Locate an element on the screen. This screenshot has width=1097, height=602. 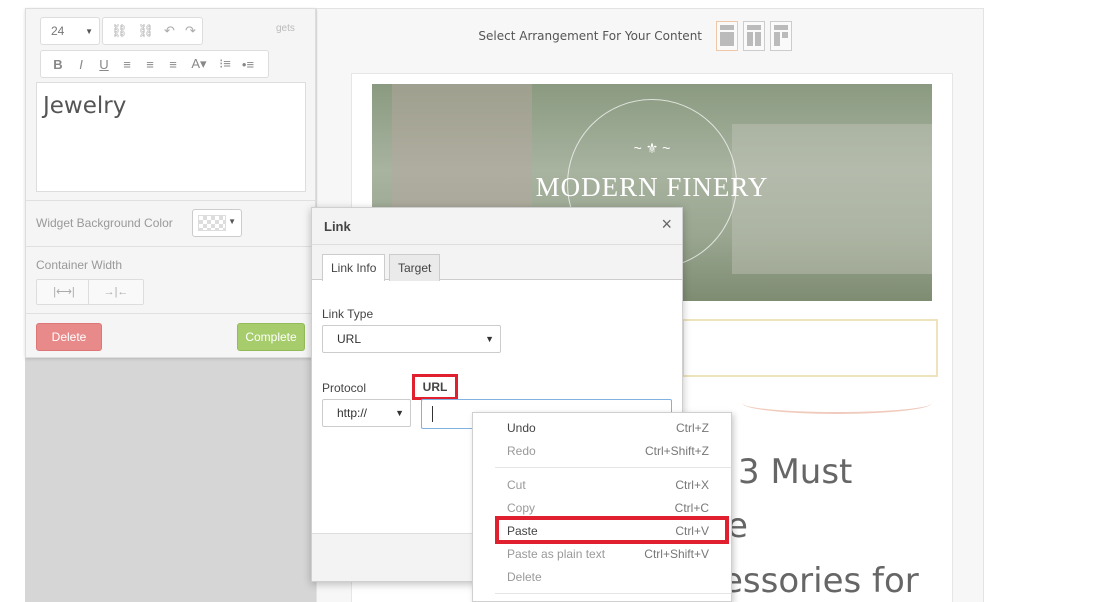
menu-item-shortcut: Ctrl+C is located at coordinates (691, 508).